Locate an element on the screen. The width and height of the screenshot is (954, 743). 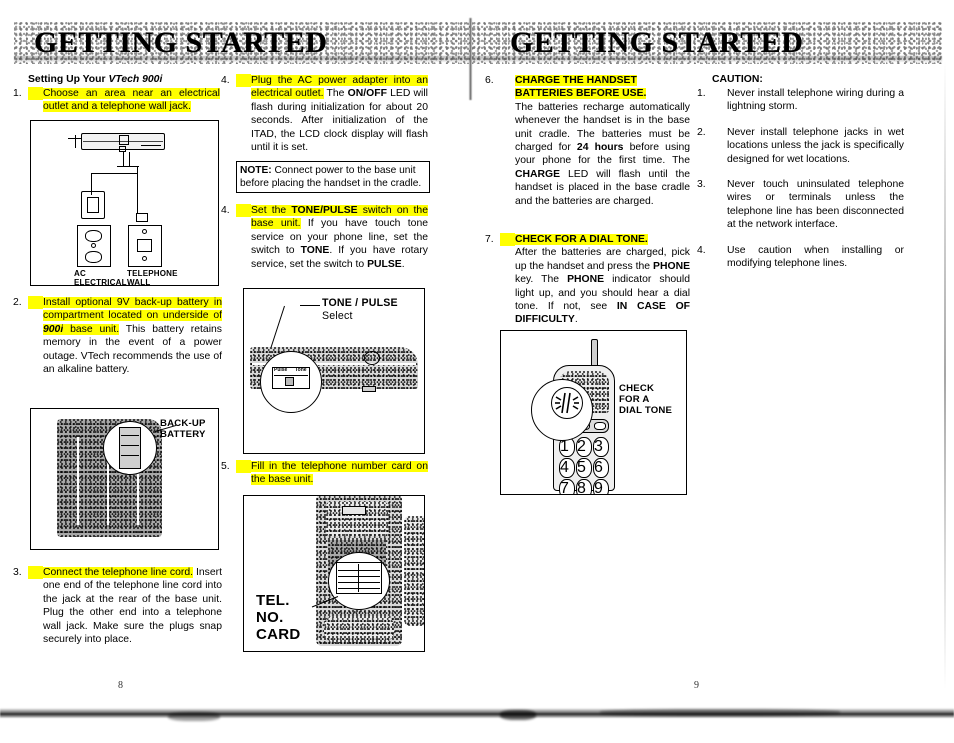
handset-keypad: 1 2 3 4 5 6 7 8 9 * 0 # is located at coordinates (584, 465).